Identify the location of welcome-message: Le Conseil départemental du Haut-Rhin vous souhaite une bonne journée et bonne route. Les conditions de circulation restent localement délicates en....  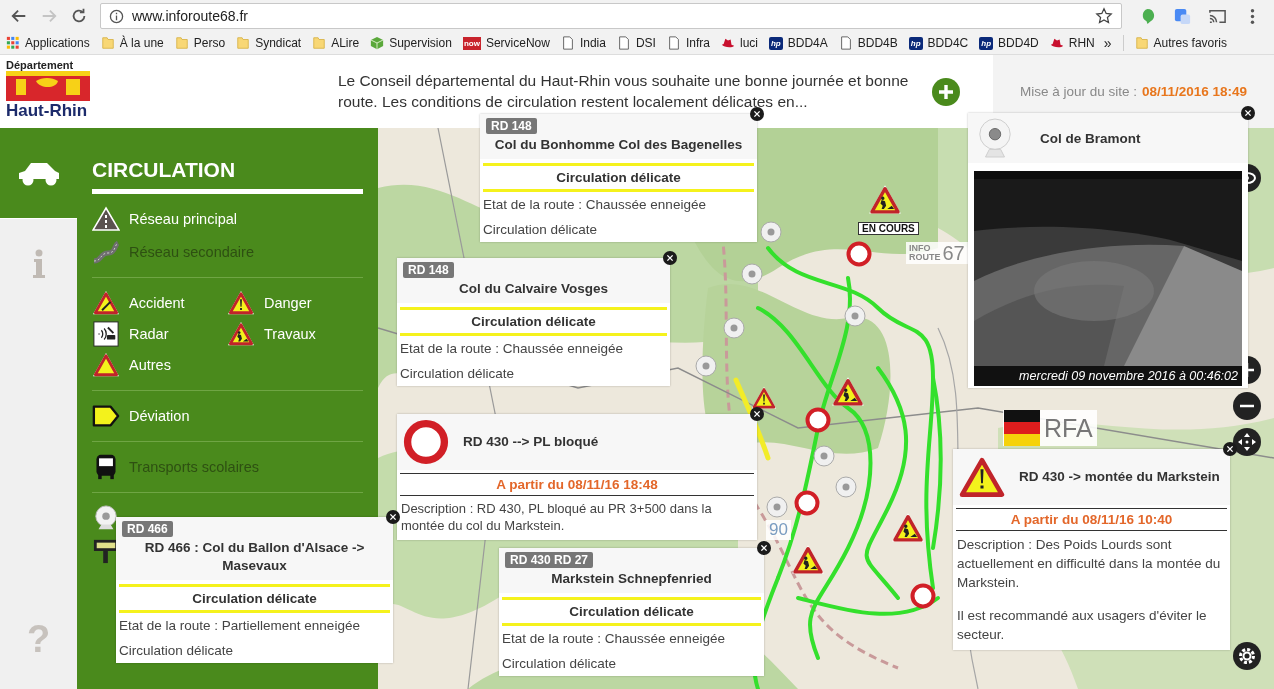
(624, 91).